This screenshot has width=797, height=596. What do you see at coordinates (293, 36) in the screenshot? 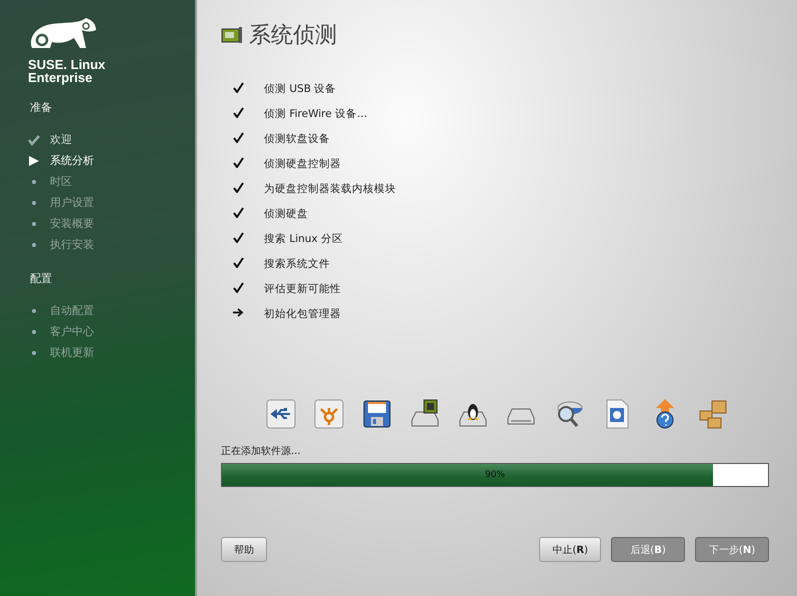
I see `page-title: 系统侦测` at bounding box center [293, 36].